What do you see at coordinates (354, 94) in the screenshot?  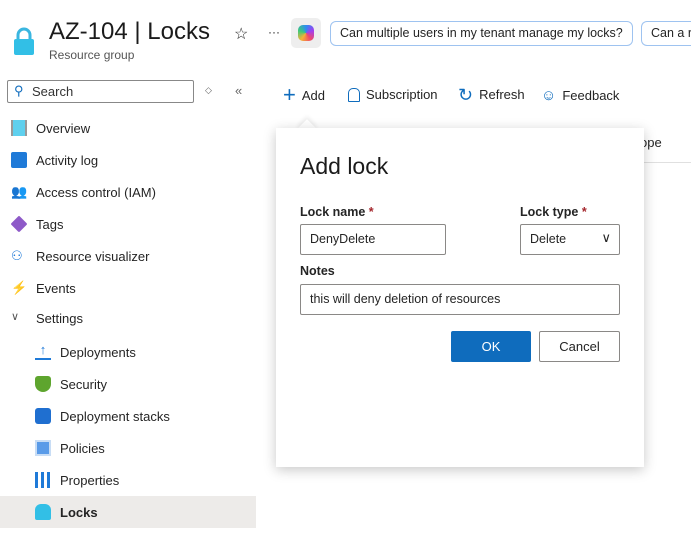 I see `lock-outline-icon` at bounding box center [354, 94].